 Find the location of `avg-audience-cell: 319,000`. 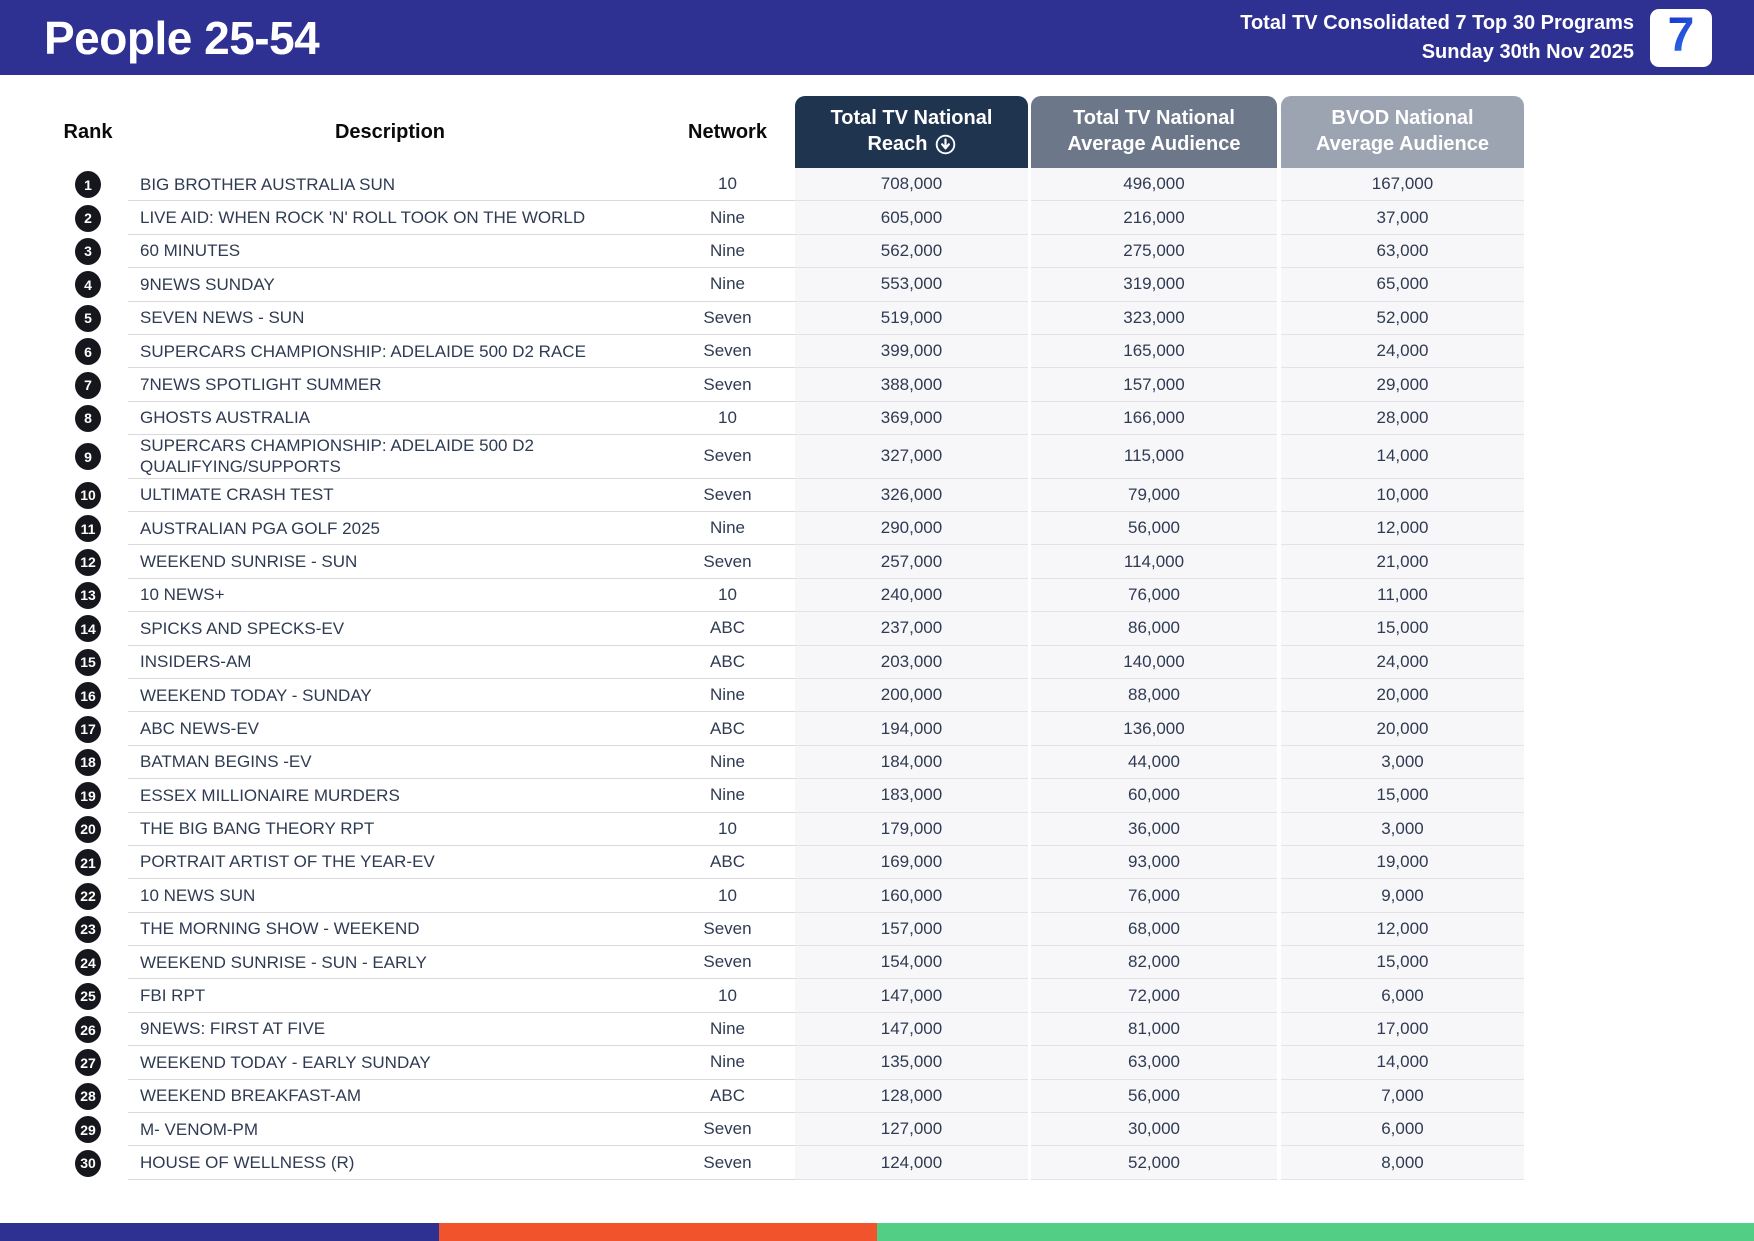

avg-audience-cell: 319,000 is located at coordinates (1154, 285).